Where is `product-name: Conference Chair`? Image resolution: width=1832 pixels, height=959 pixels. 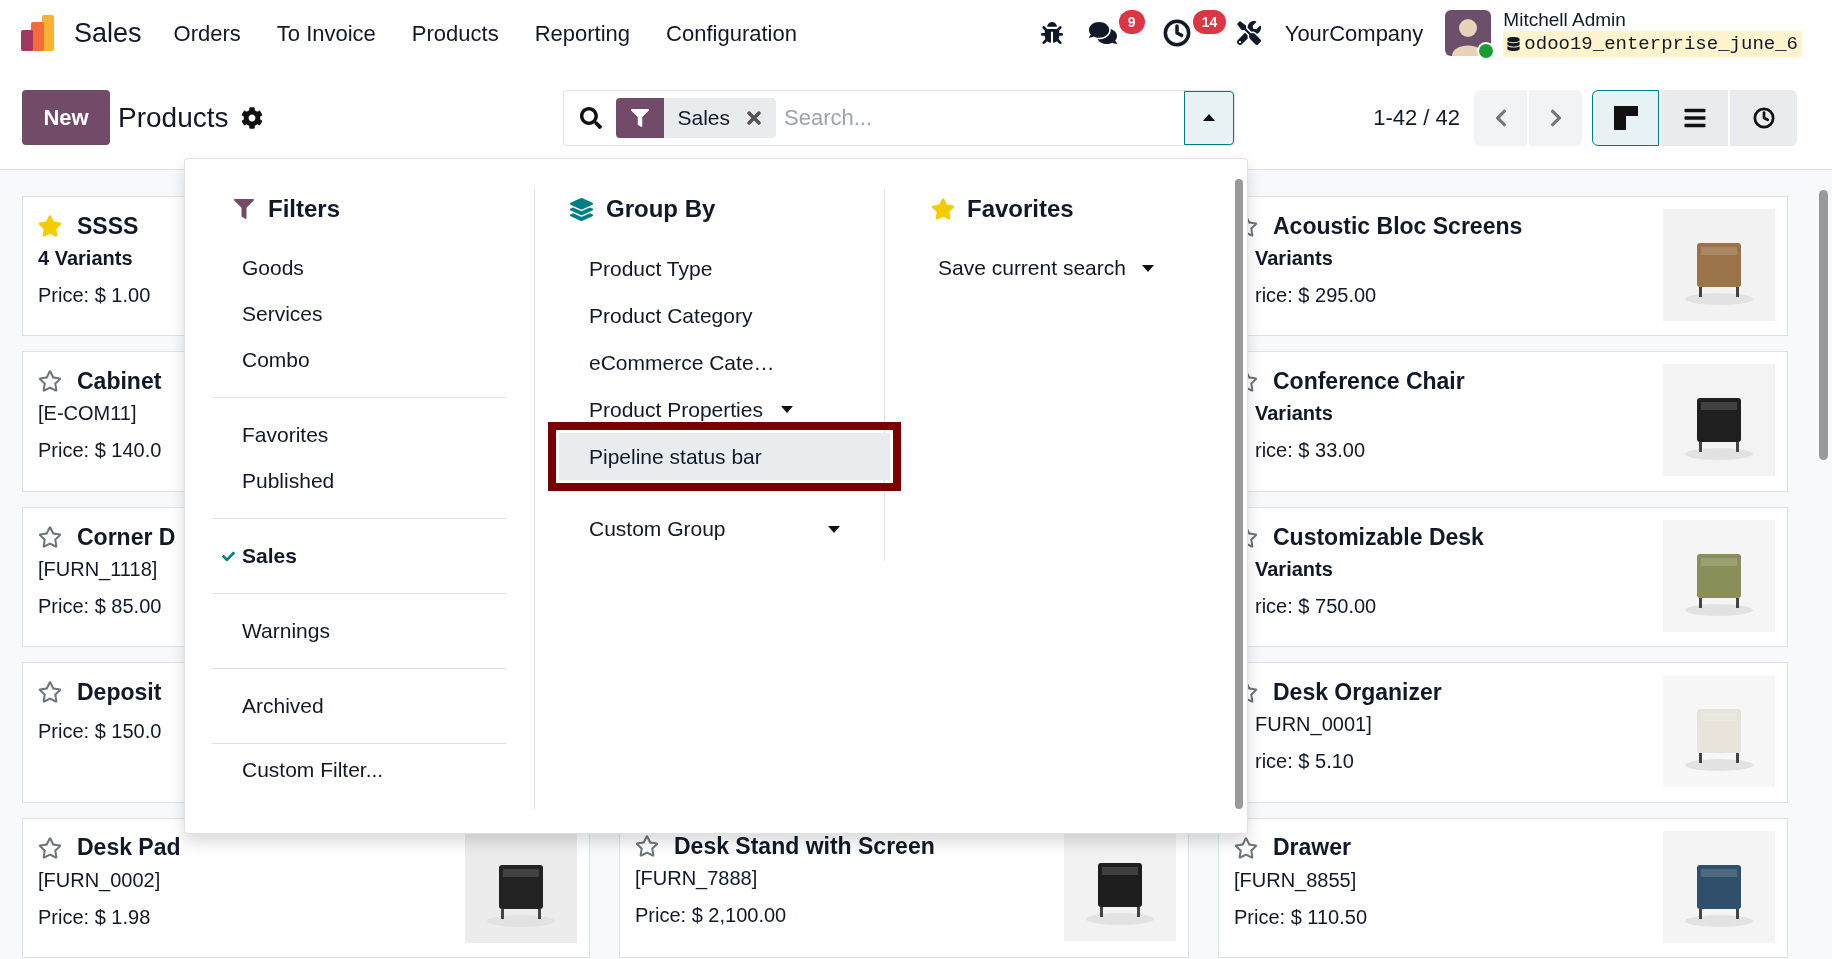
product-name: Conference Chair is located at coordinates (1369, 382).